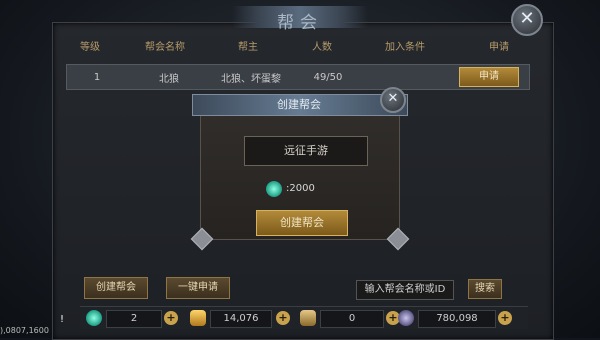 This screenshot has height=340, width=600. Describe the element at coordinates (505, 318) in the screenshot. I see `add-coin-button: +` at that location.